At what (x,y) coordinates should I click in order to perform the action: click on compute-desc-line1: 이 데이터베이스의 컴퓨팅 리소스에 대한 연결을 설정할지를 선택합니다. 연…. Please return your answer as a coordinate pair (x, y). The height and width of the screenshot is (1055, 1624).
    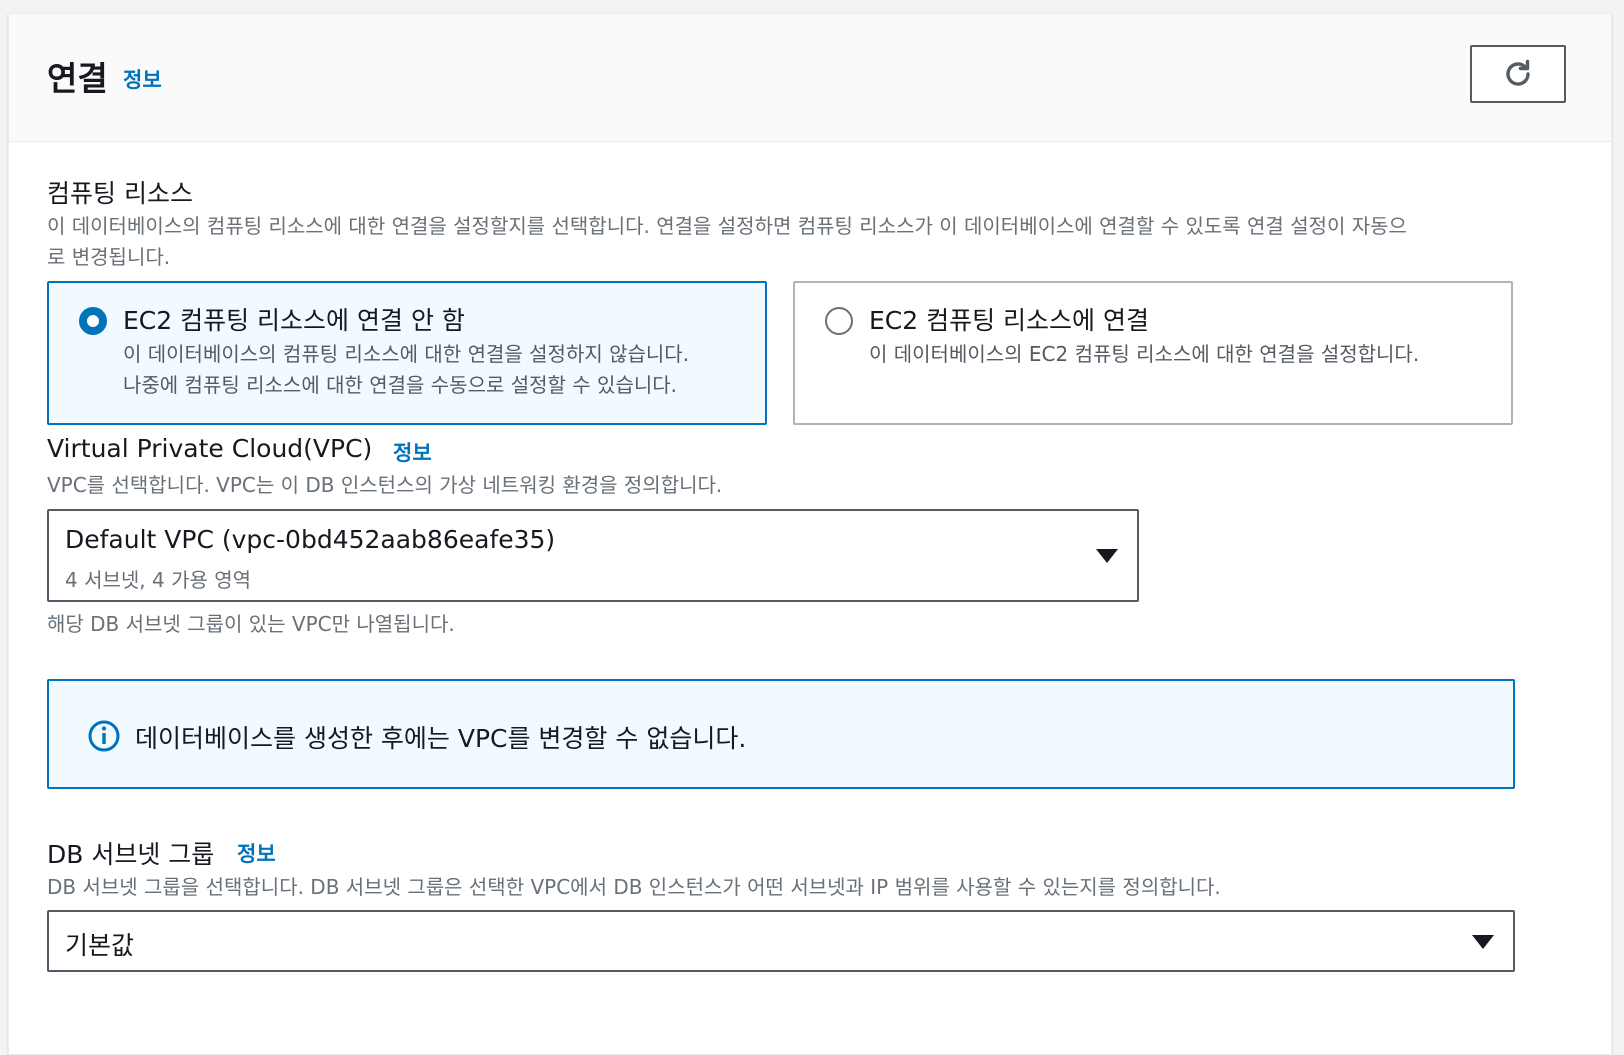
    Looking at the image, I should click on (727, 226).